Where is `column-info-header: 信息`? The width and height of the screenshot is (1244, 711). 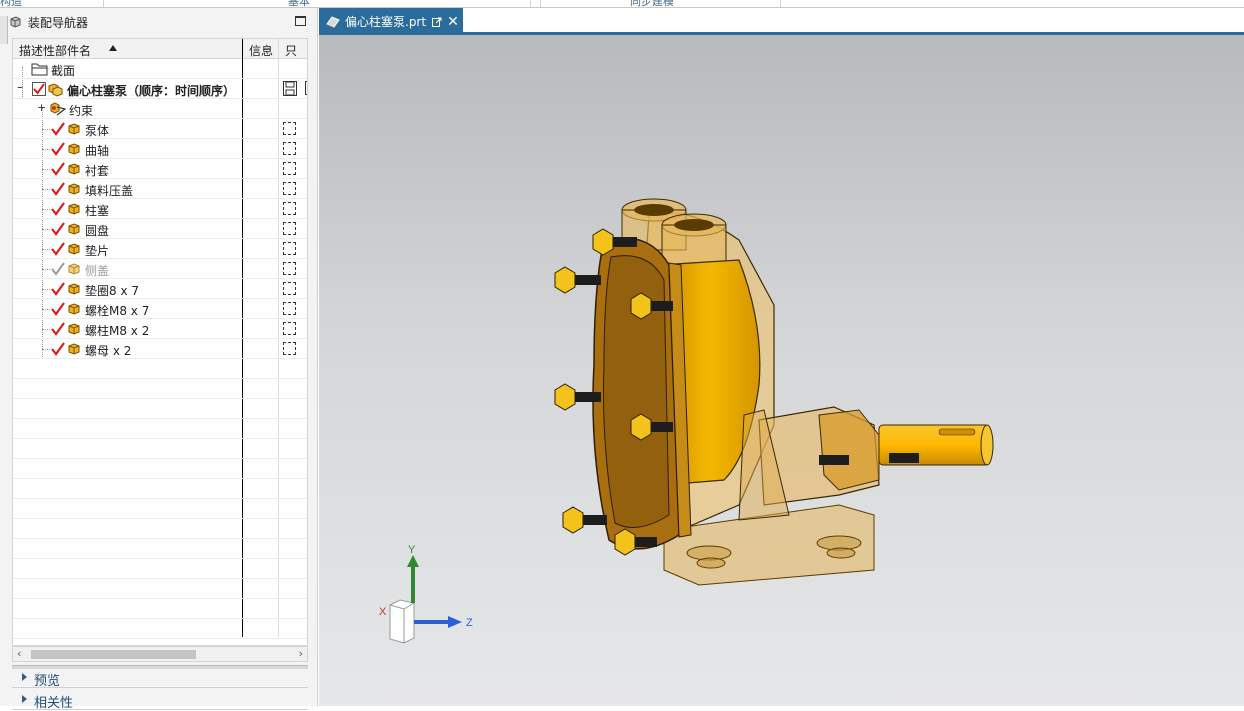 column-info-header: 信息 is located at coordinates (261, 50).